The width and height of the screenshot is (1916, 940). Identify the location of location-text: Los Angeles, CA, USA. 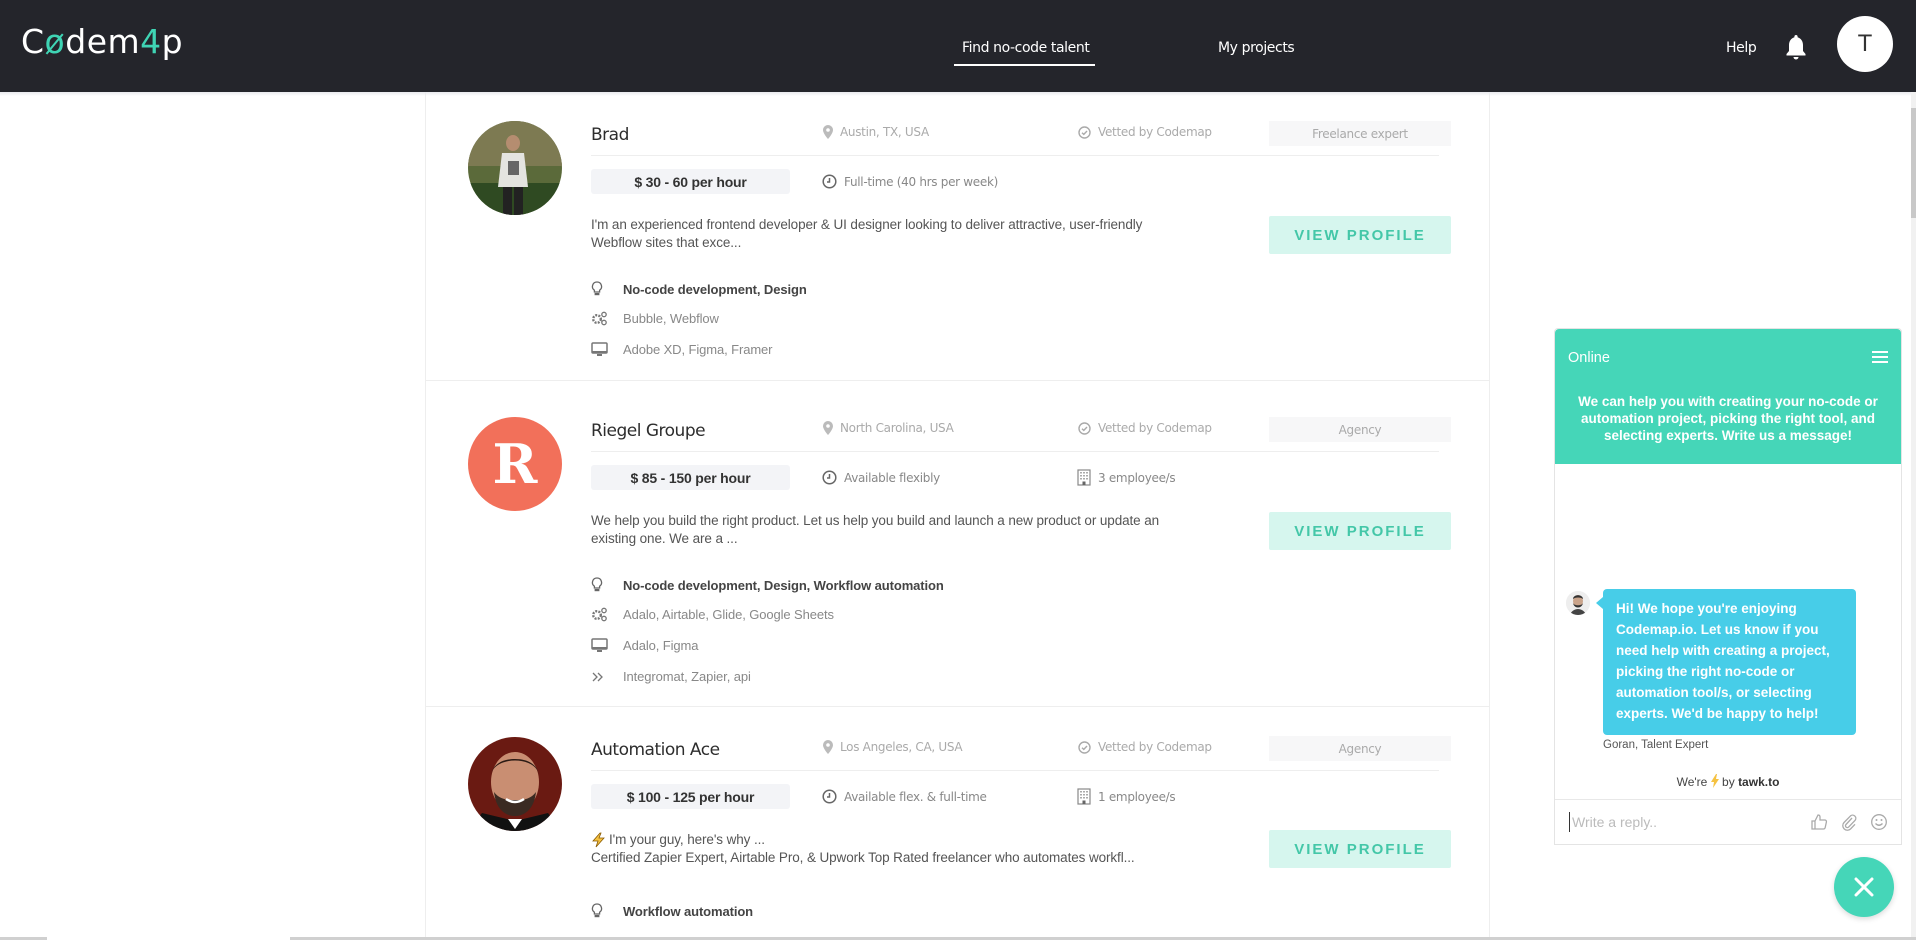
(901, 747).